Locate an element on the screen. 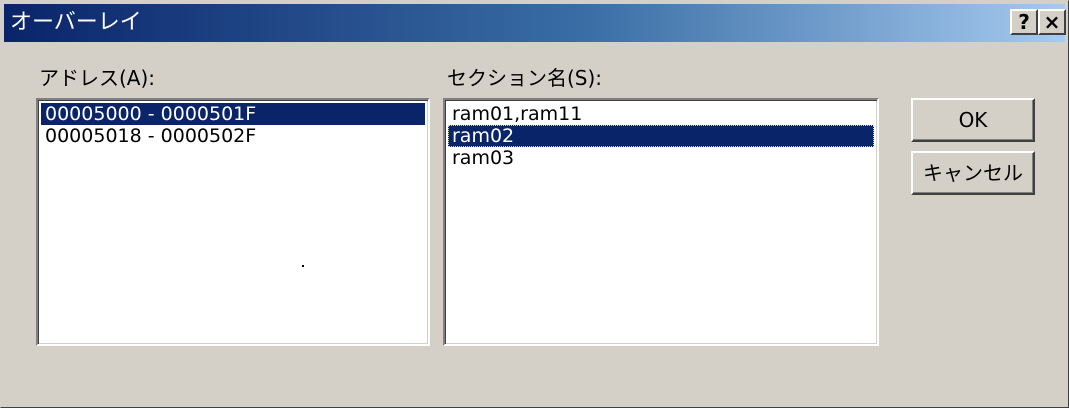 The image size is (1069, 408). ok-button: OK is located at coordinates (973, 120).